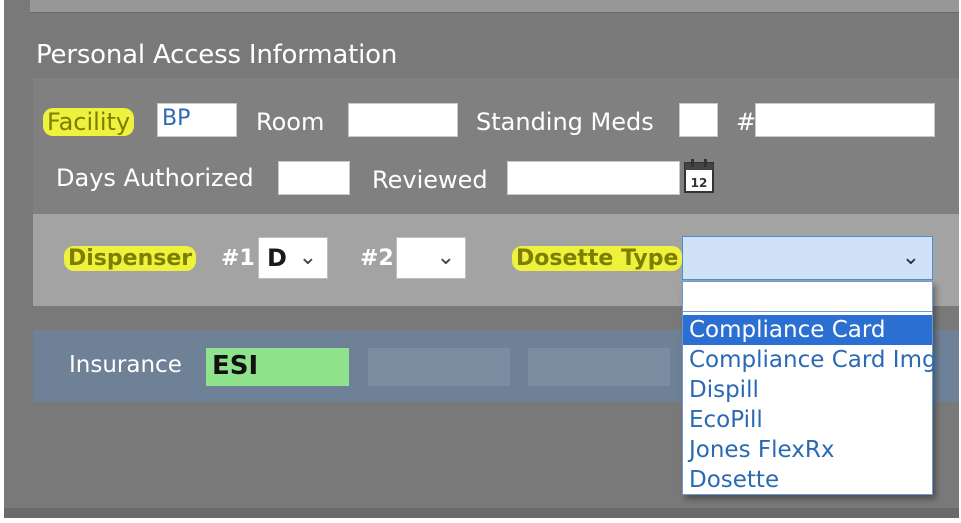 The width and height of the screenshot is (961, 523). I want to click on dosette-type-select: ⌄, so click(807, 258).